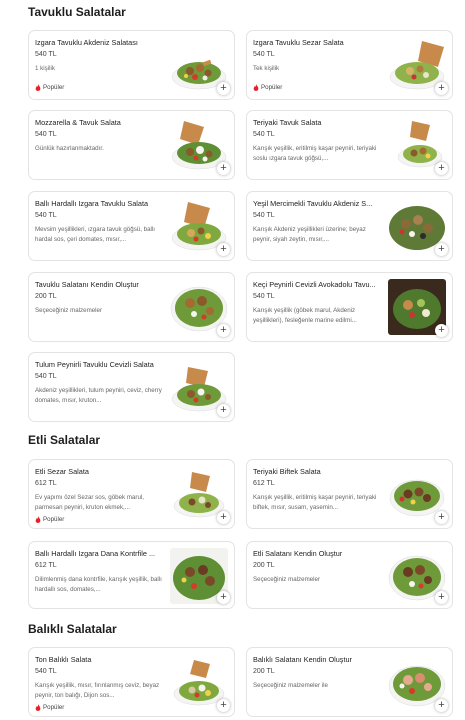 Image resolution: width=465 pixels, height=720 pixels. I want to click on item-name: Izgara Tavuklu Sezar Salata, so click(298, 42).